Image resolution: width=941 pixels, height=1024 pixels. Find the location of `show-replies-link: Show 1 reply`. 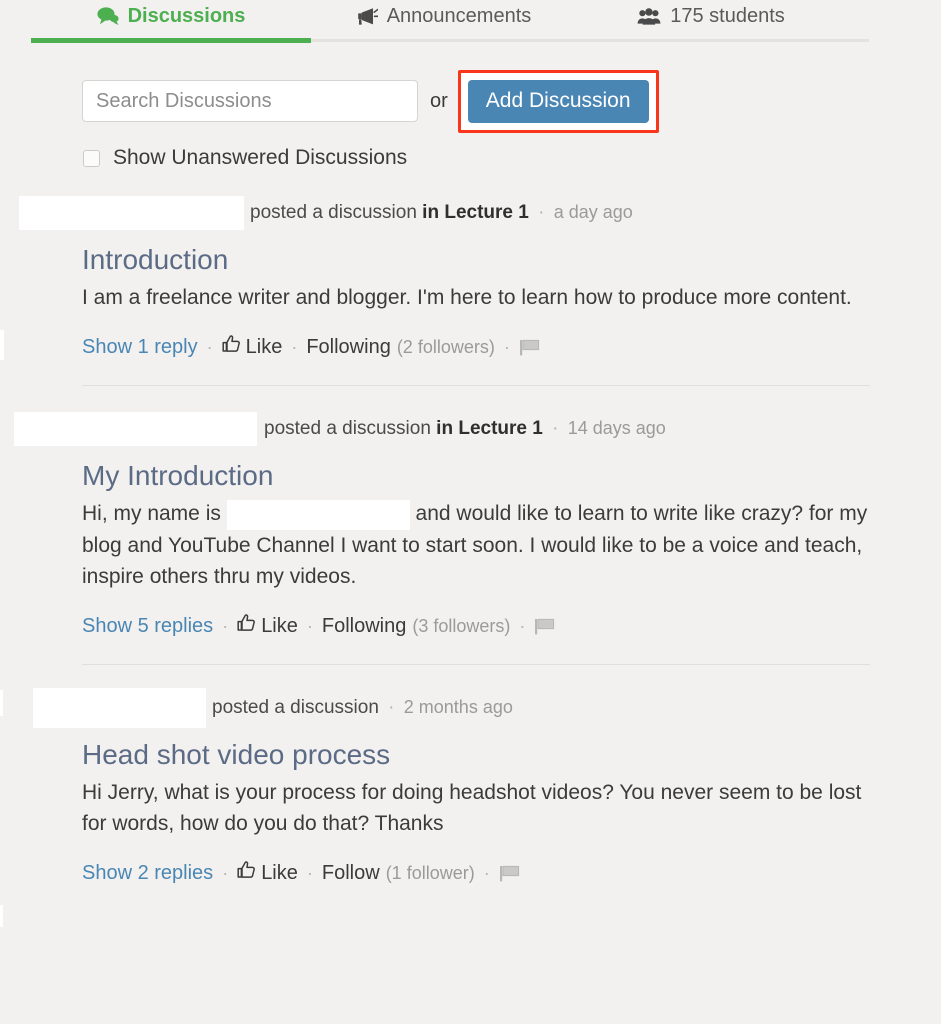

show-replies-link: Show 1 reply is located at coordinates (140, 347).